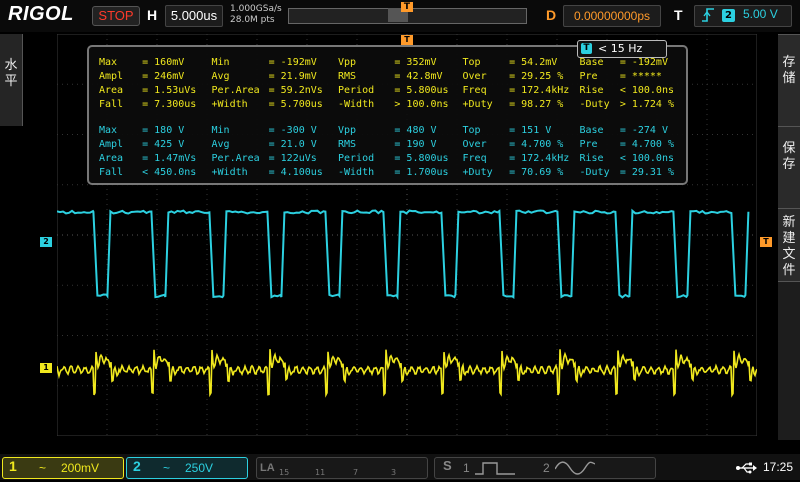 The width and height of the screenshot is (800, 482). What do you see at coordinates (267, 468) in the screenshot?
I see `la-label: LA` at bounding box center [267, 468].